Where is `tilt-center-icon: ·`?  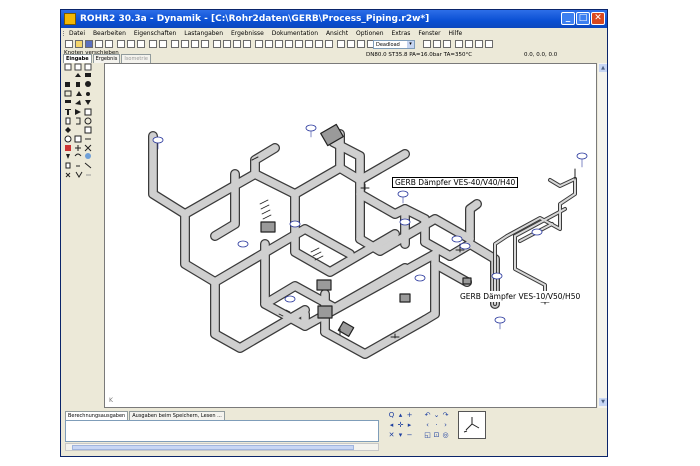 tilt-center-icon: · is located at coordinates (436, 425).